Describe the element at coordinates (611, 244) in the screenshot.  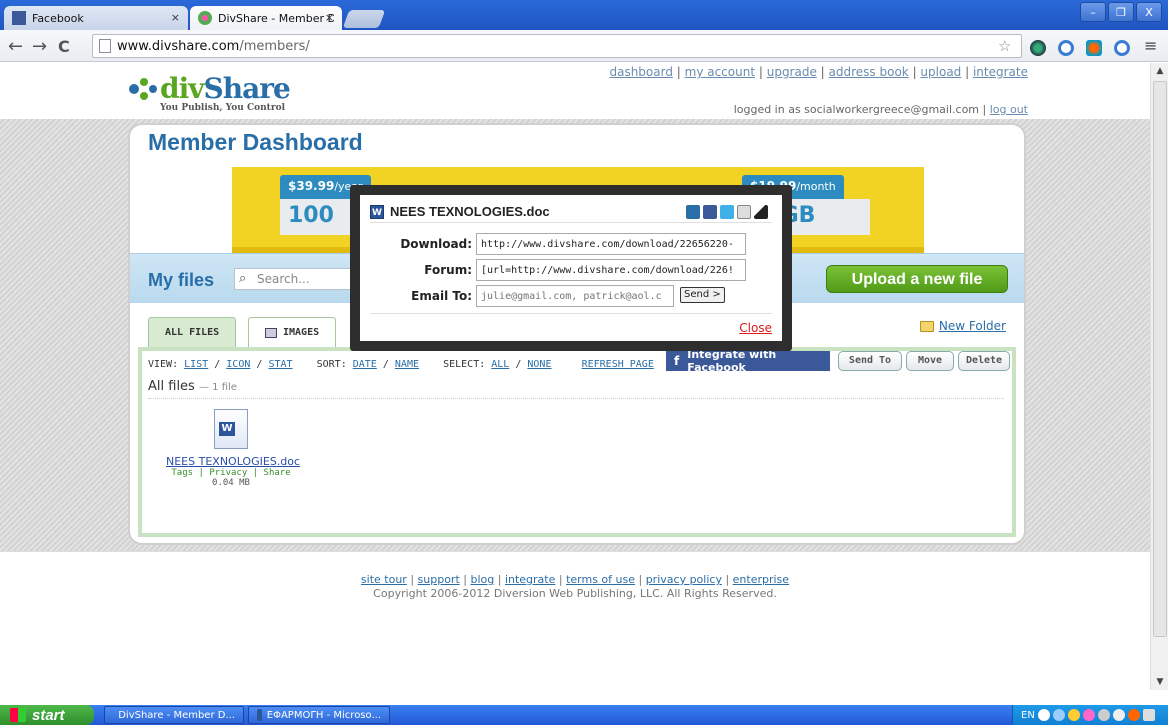
I see `download-url-field` at that location.